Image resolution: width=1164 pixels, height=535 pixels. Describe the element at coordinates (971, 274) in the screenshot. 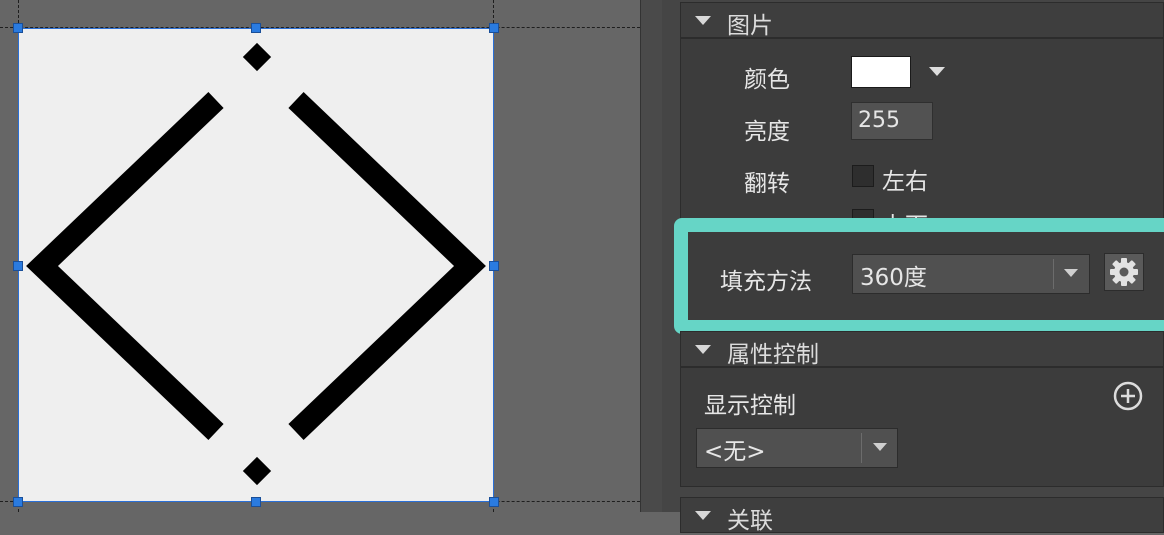

I see `fill-method-select: 360度` at that location.